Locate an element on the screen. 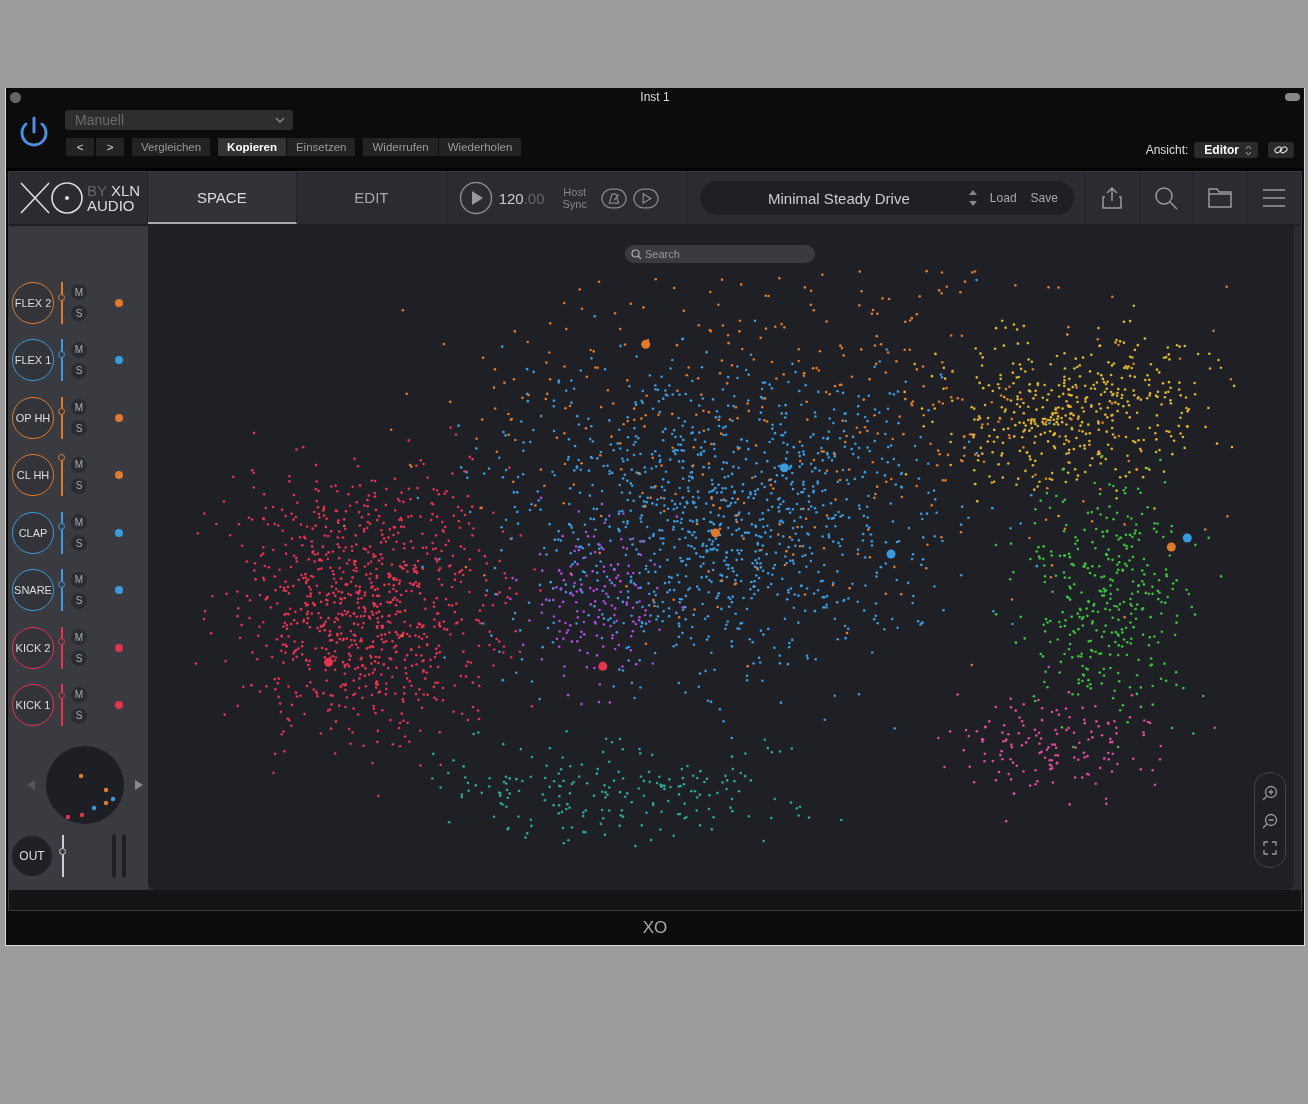 The width and height of the screenshot is (1308, 1104). host-action-button: Widerrufen is located at coordinates (400, 147).